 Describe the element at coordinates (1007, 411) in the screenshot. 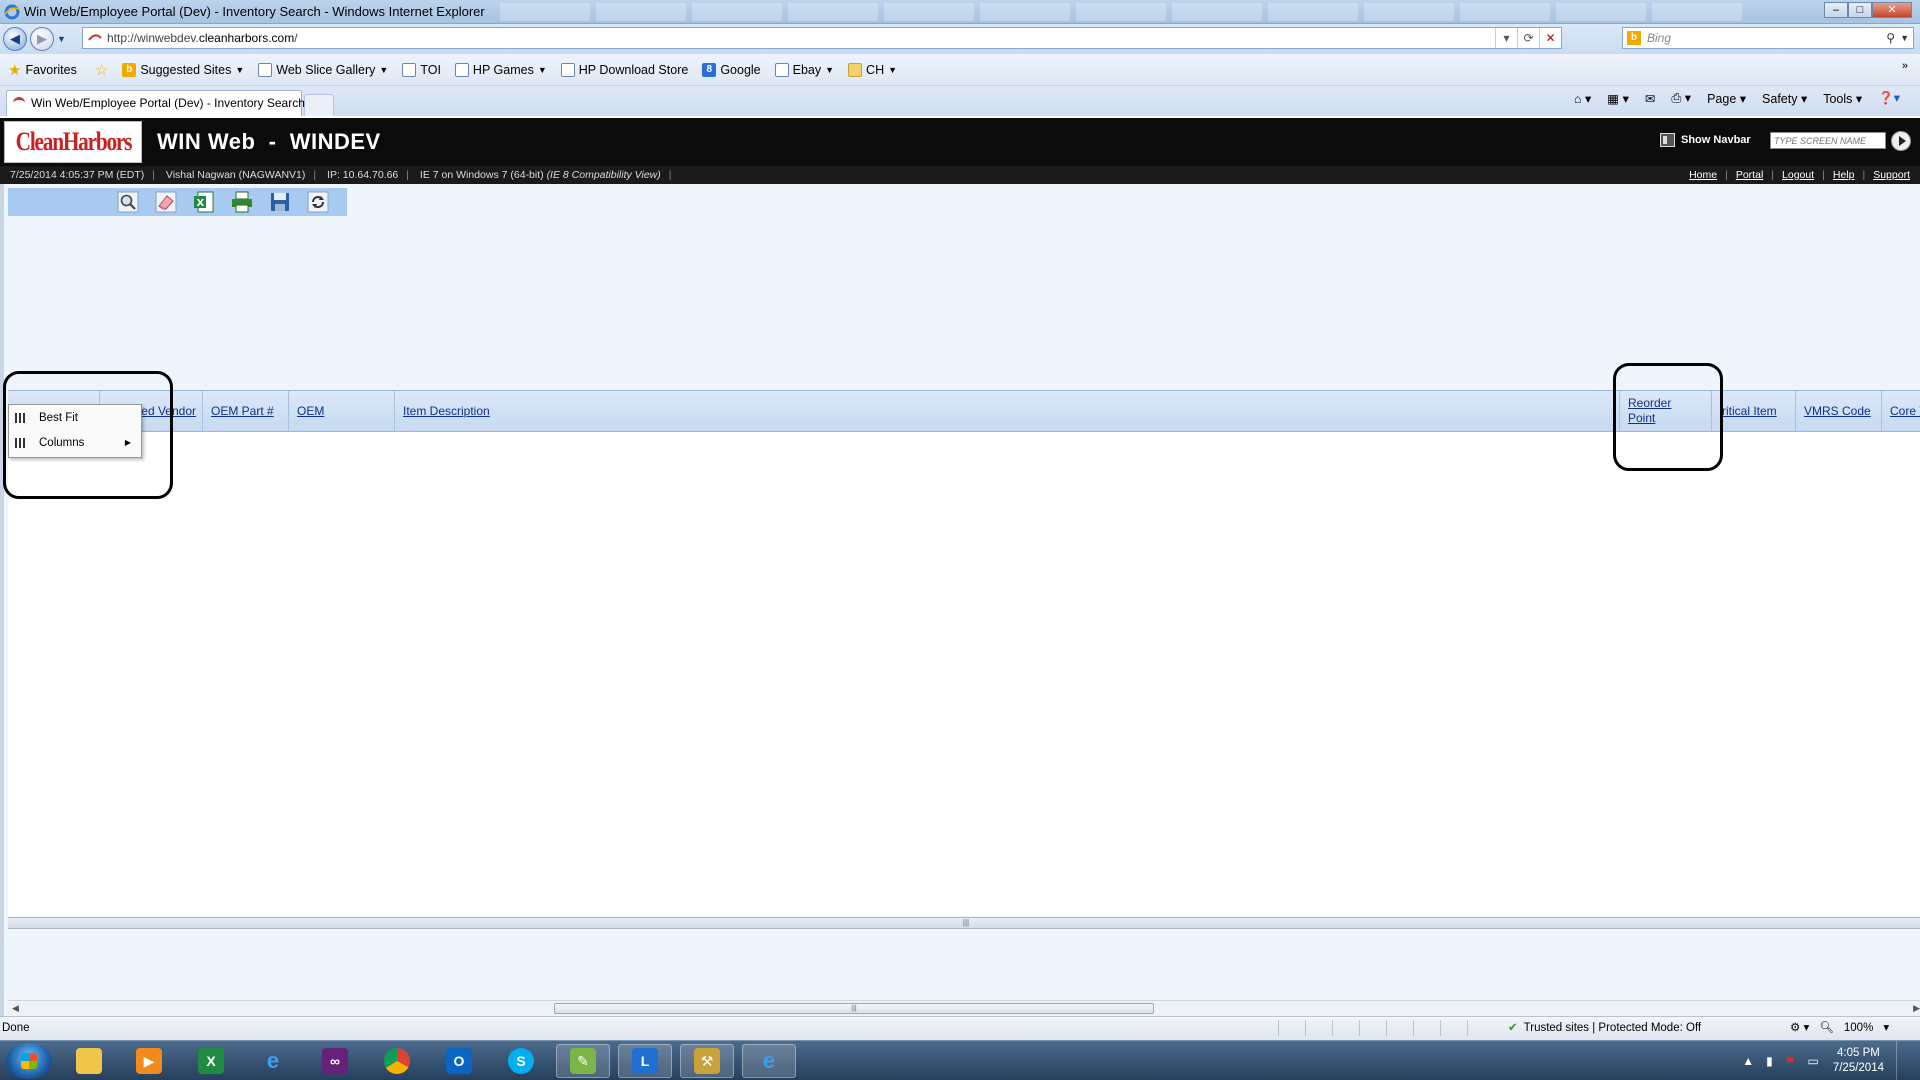

I see `grid-column-item-description: Item Description` at that location.